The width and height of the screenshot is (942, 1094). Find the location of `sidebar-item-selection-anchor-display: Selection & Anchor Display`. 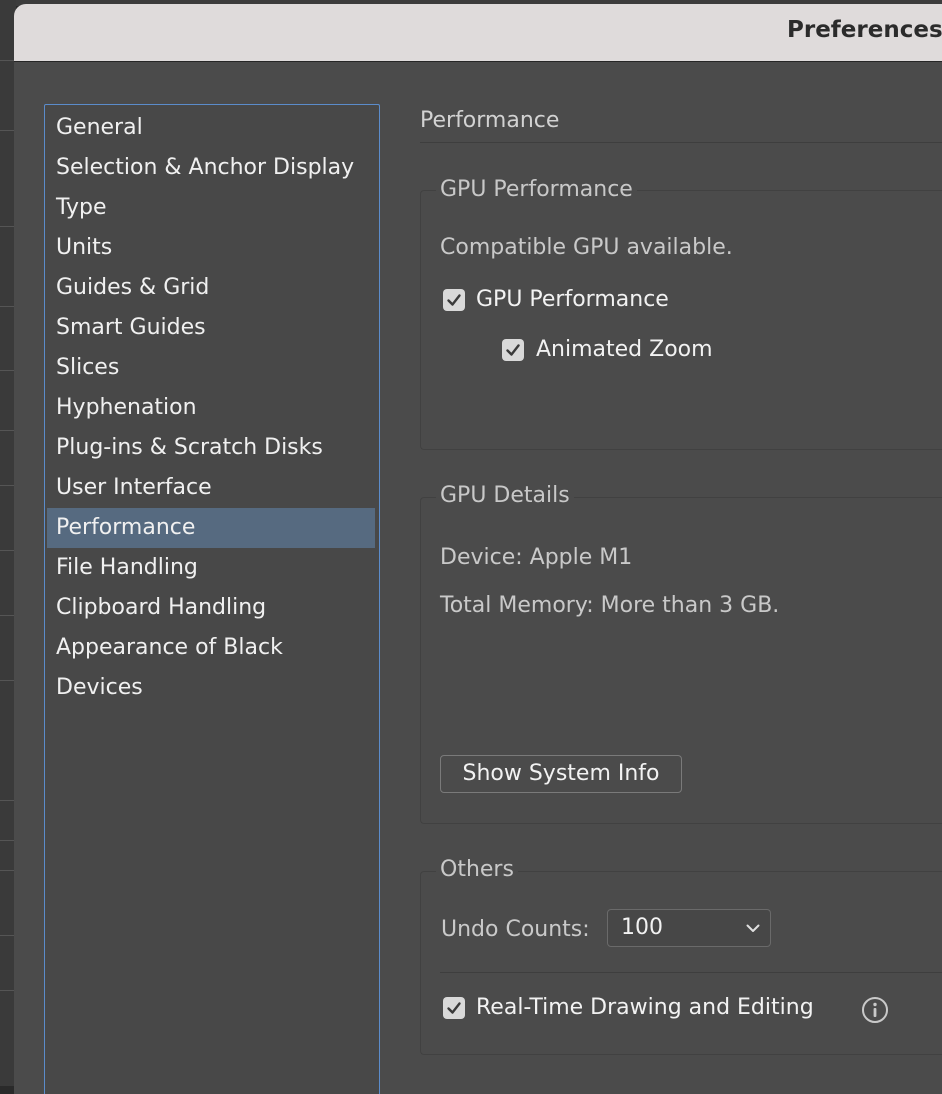

sidebar-item-selection-anchor-display: Selection & Anchor Display is located at coordinates (211, 168).